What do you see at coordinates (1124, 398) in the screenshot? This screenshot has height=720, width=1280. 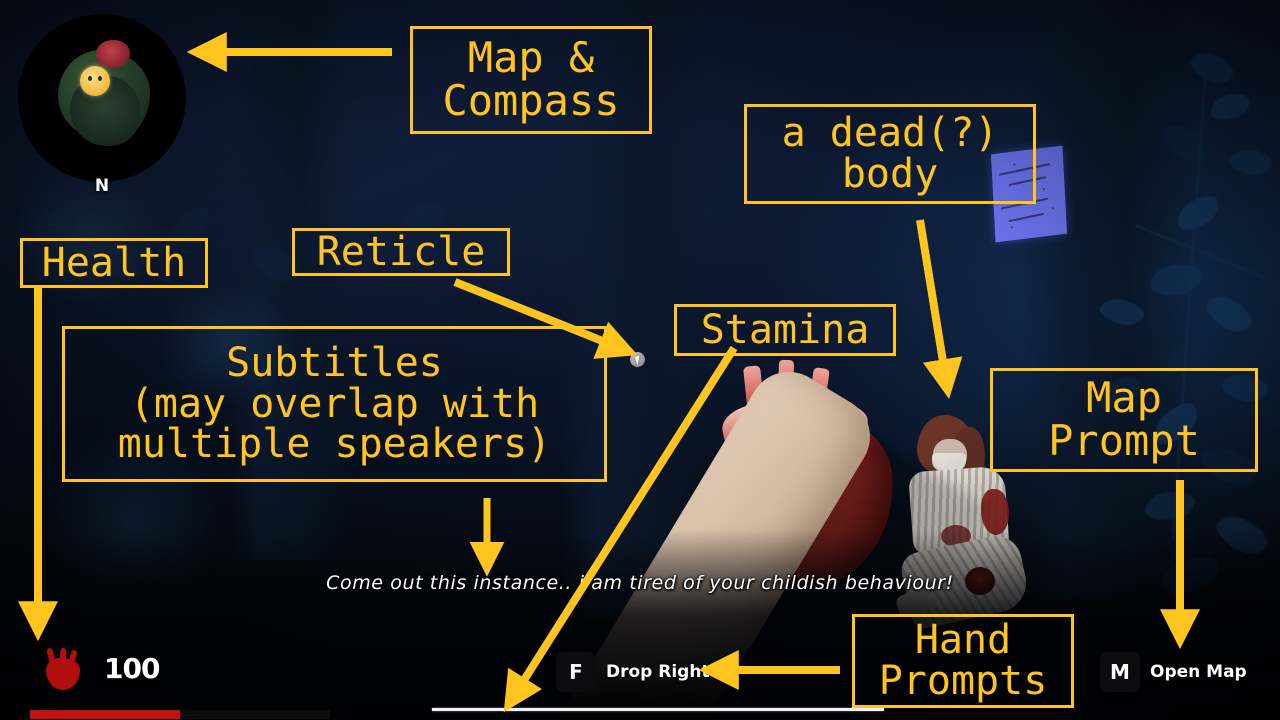 I see `annotation-line: Map` at bounding box center [1124, 398].